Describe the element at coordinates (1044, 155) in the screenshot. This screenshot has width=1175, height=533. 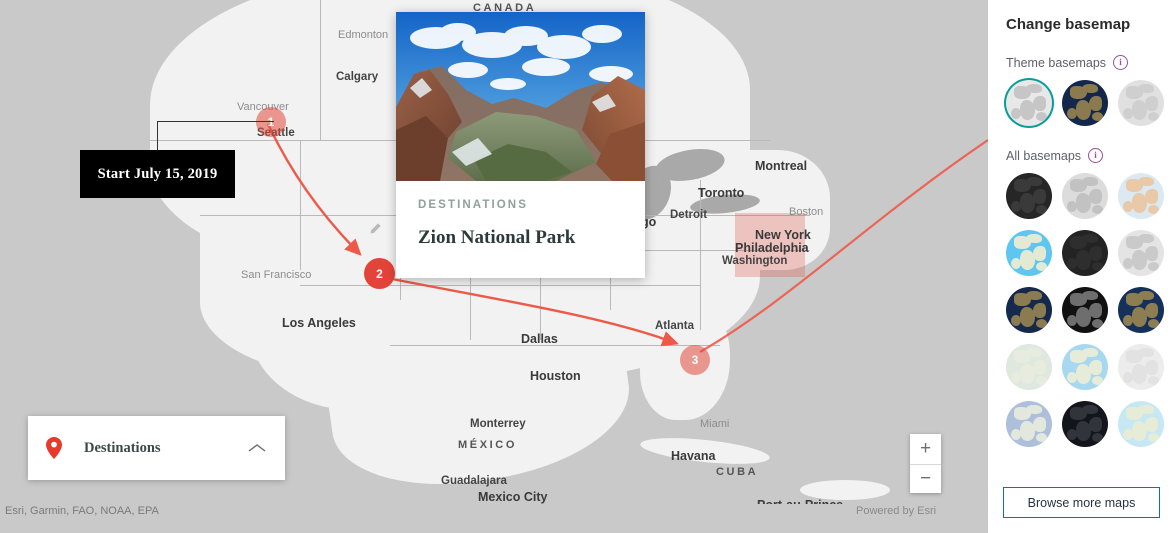
I see `all-basemaps-label: All basemaps` at that location.